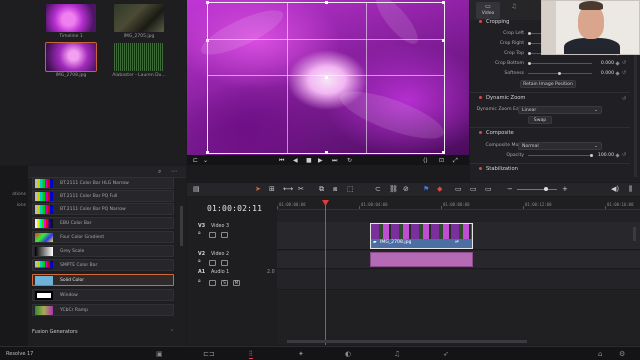 This screenshot has height=360, width=640. What do you see at coordinates (458, 189) in the screenshot?
I see `zoom-full-icon: ▭` at bounding box center [458, 189].